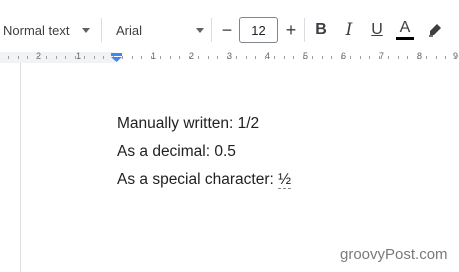 The image size is (459, 272). I want to click on ruler-label: 1, so click(79, 56).